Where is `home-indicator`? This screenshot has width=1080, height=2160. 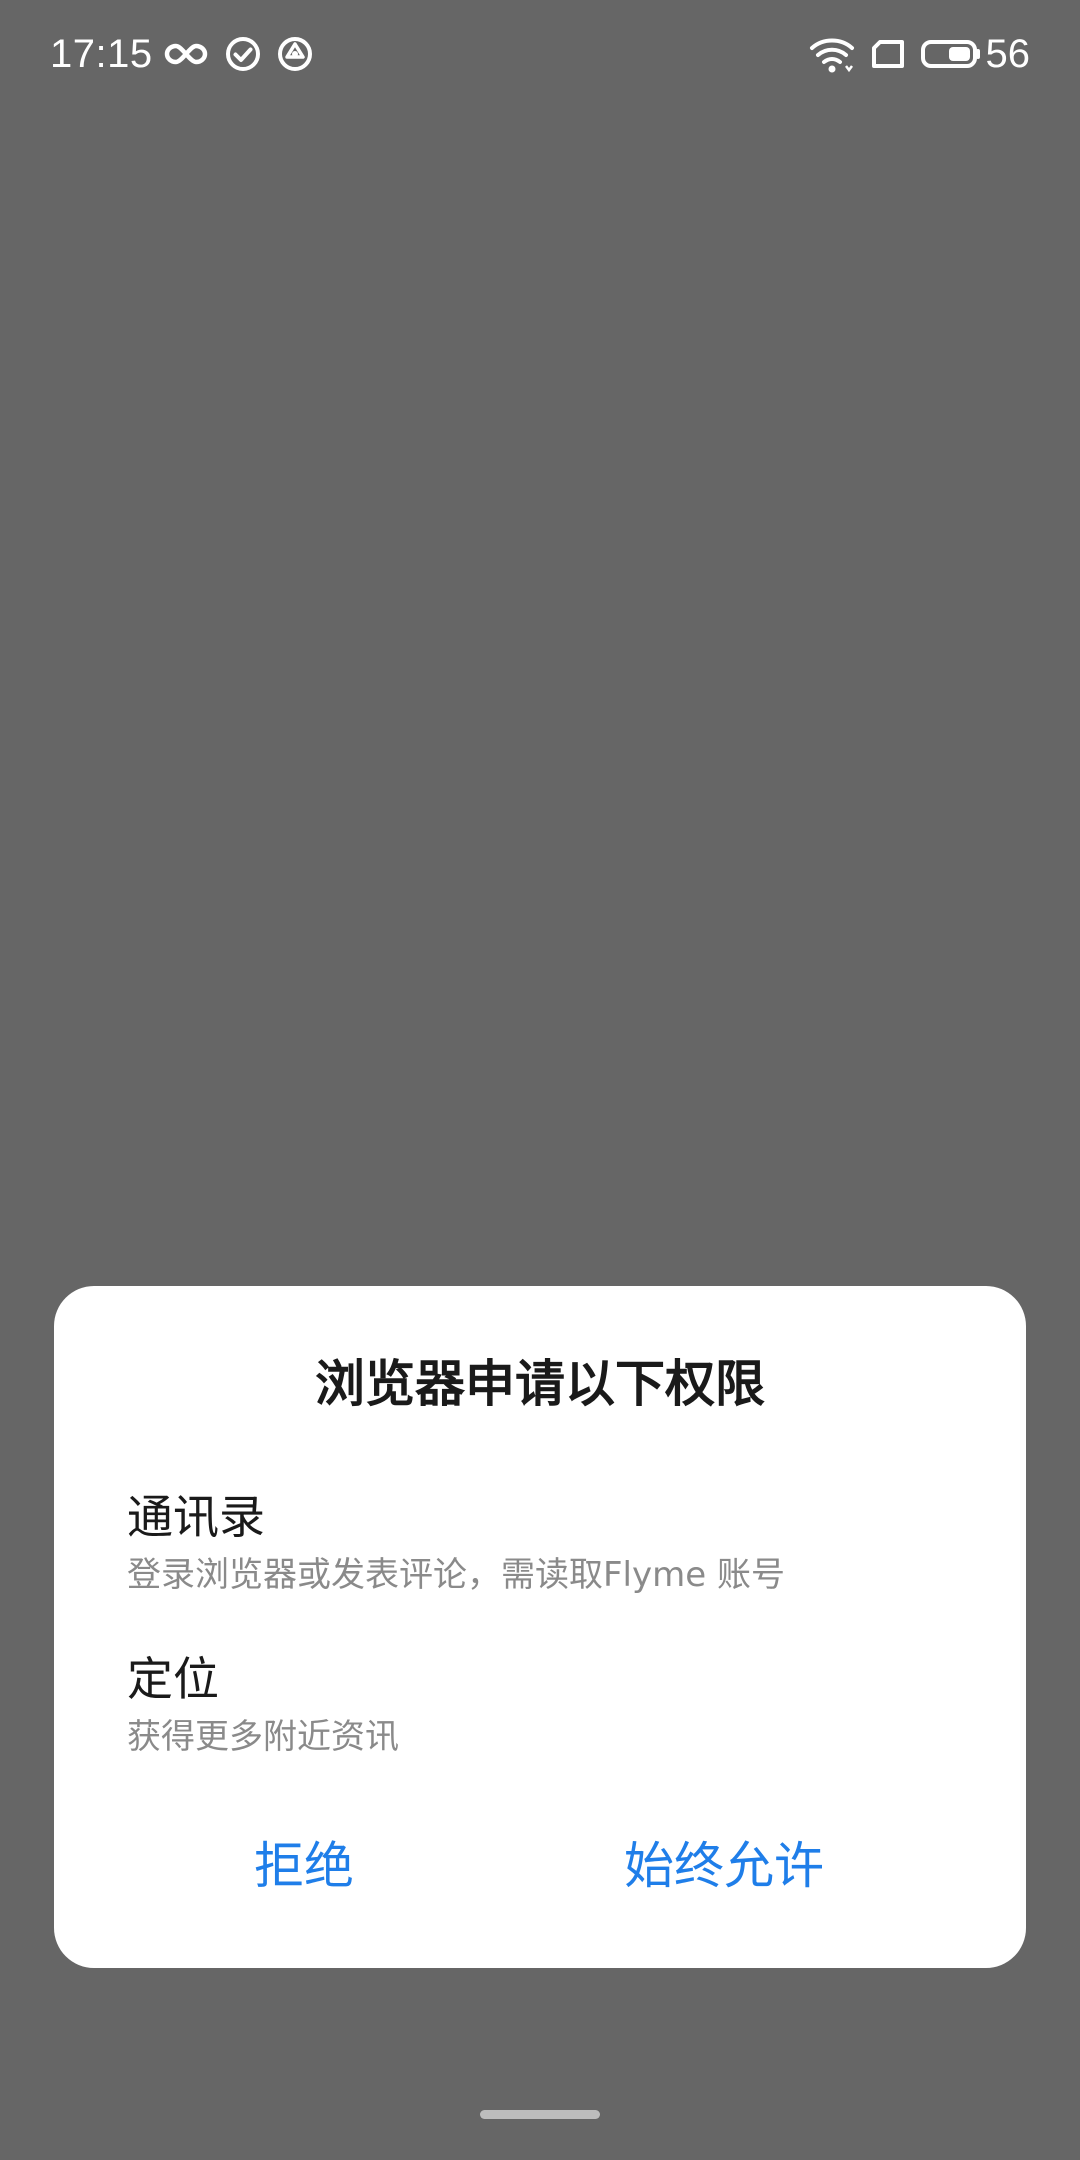 home-indicator is located at coordinates (540, 2114).